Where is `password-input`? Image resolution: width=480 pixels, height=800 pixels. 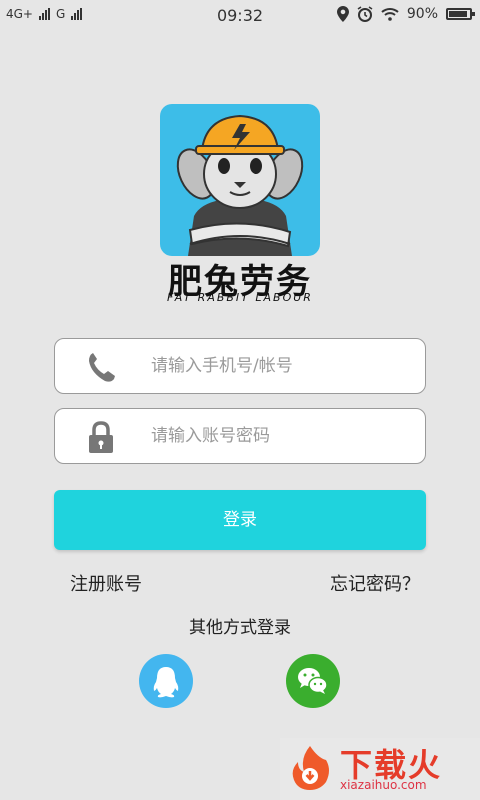 password-input is located at coordinates (281, 436).